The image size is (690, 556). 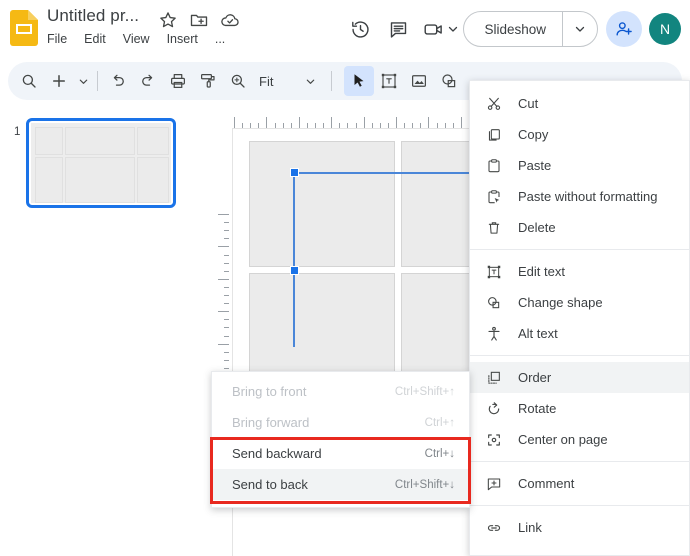 I want to click on add-comment-icon, so click(x=494, y=484).